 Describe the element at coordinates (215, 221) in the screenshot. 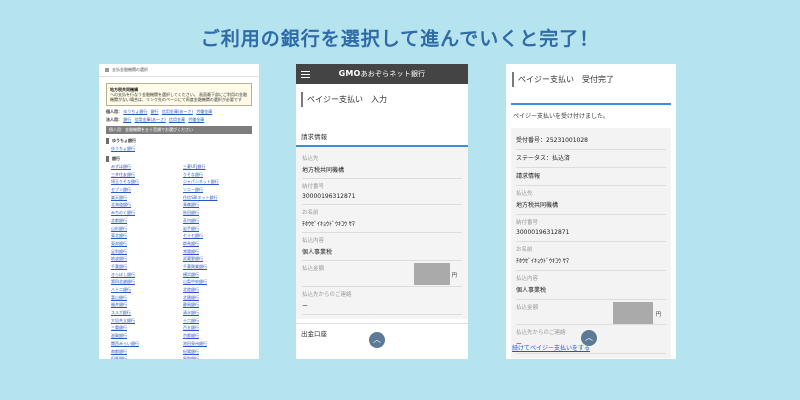

I see `bank-link: 荘内銀行` at that location.